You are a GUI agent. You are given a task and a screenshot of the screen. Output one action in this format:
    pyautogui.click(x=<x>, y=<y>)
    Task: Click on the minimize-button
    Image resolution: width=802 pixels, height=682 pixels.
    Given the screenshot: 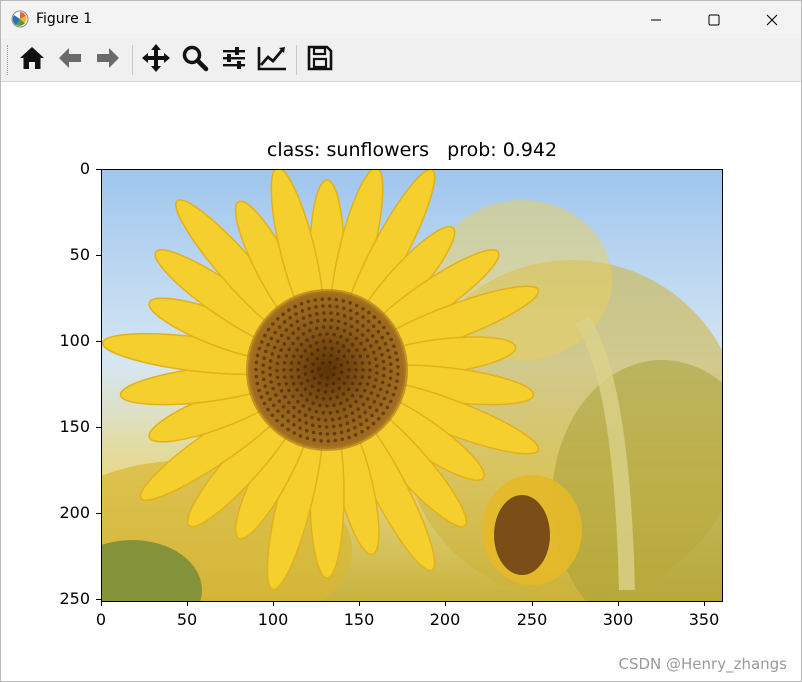 What is the action you would take?
    pyautogui.click(x=656, y=20)
    